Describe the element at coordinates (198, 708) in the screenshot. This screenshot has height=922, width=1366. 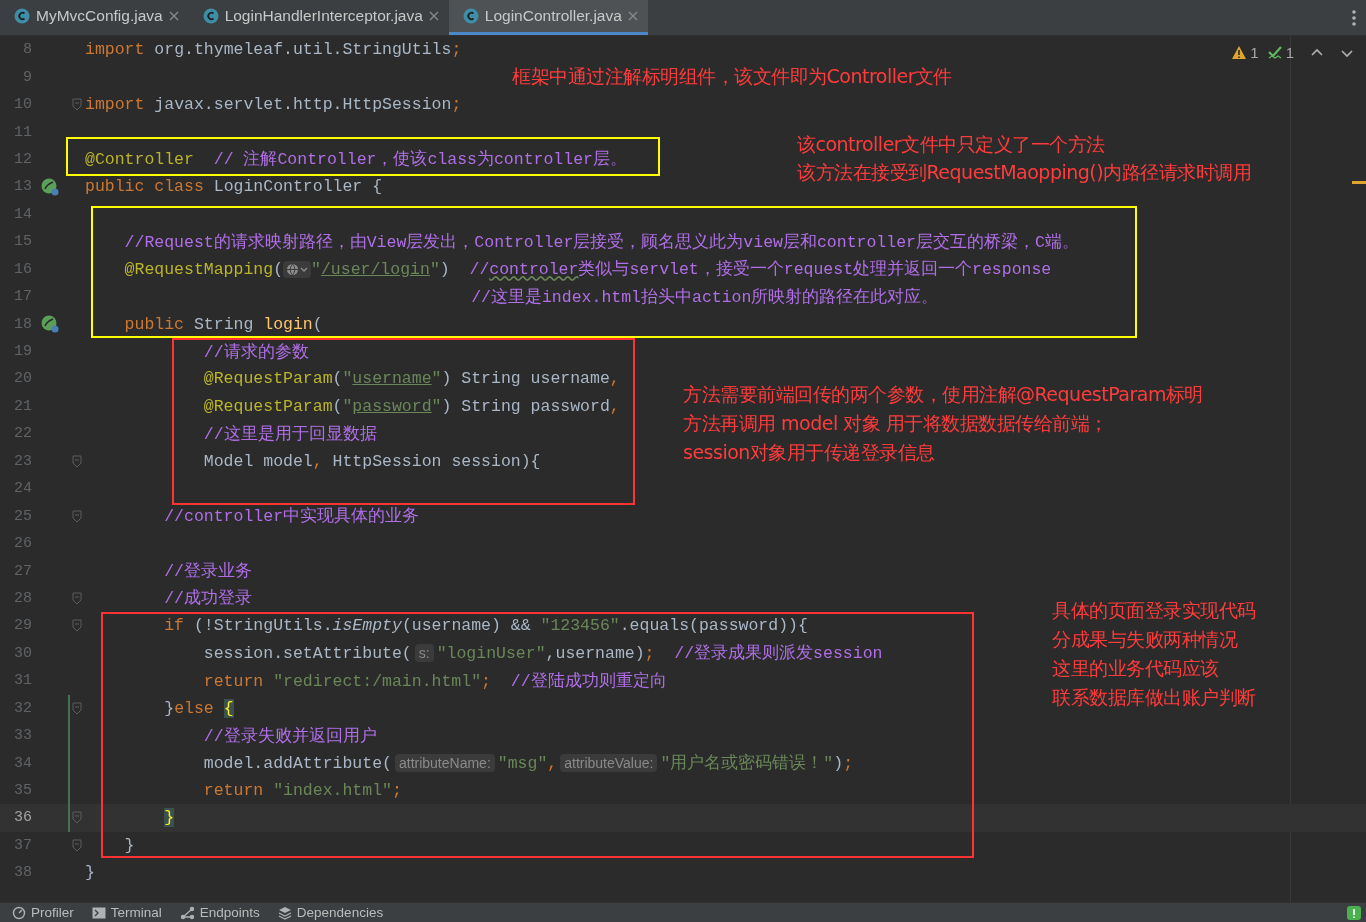
I see `code-text: }else {` at that location.